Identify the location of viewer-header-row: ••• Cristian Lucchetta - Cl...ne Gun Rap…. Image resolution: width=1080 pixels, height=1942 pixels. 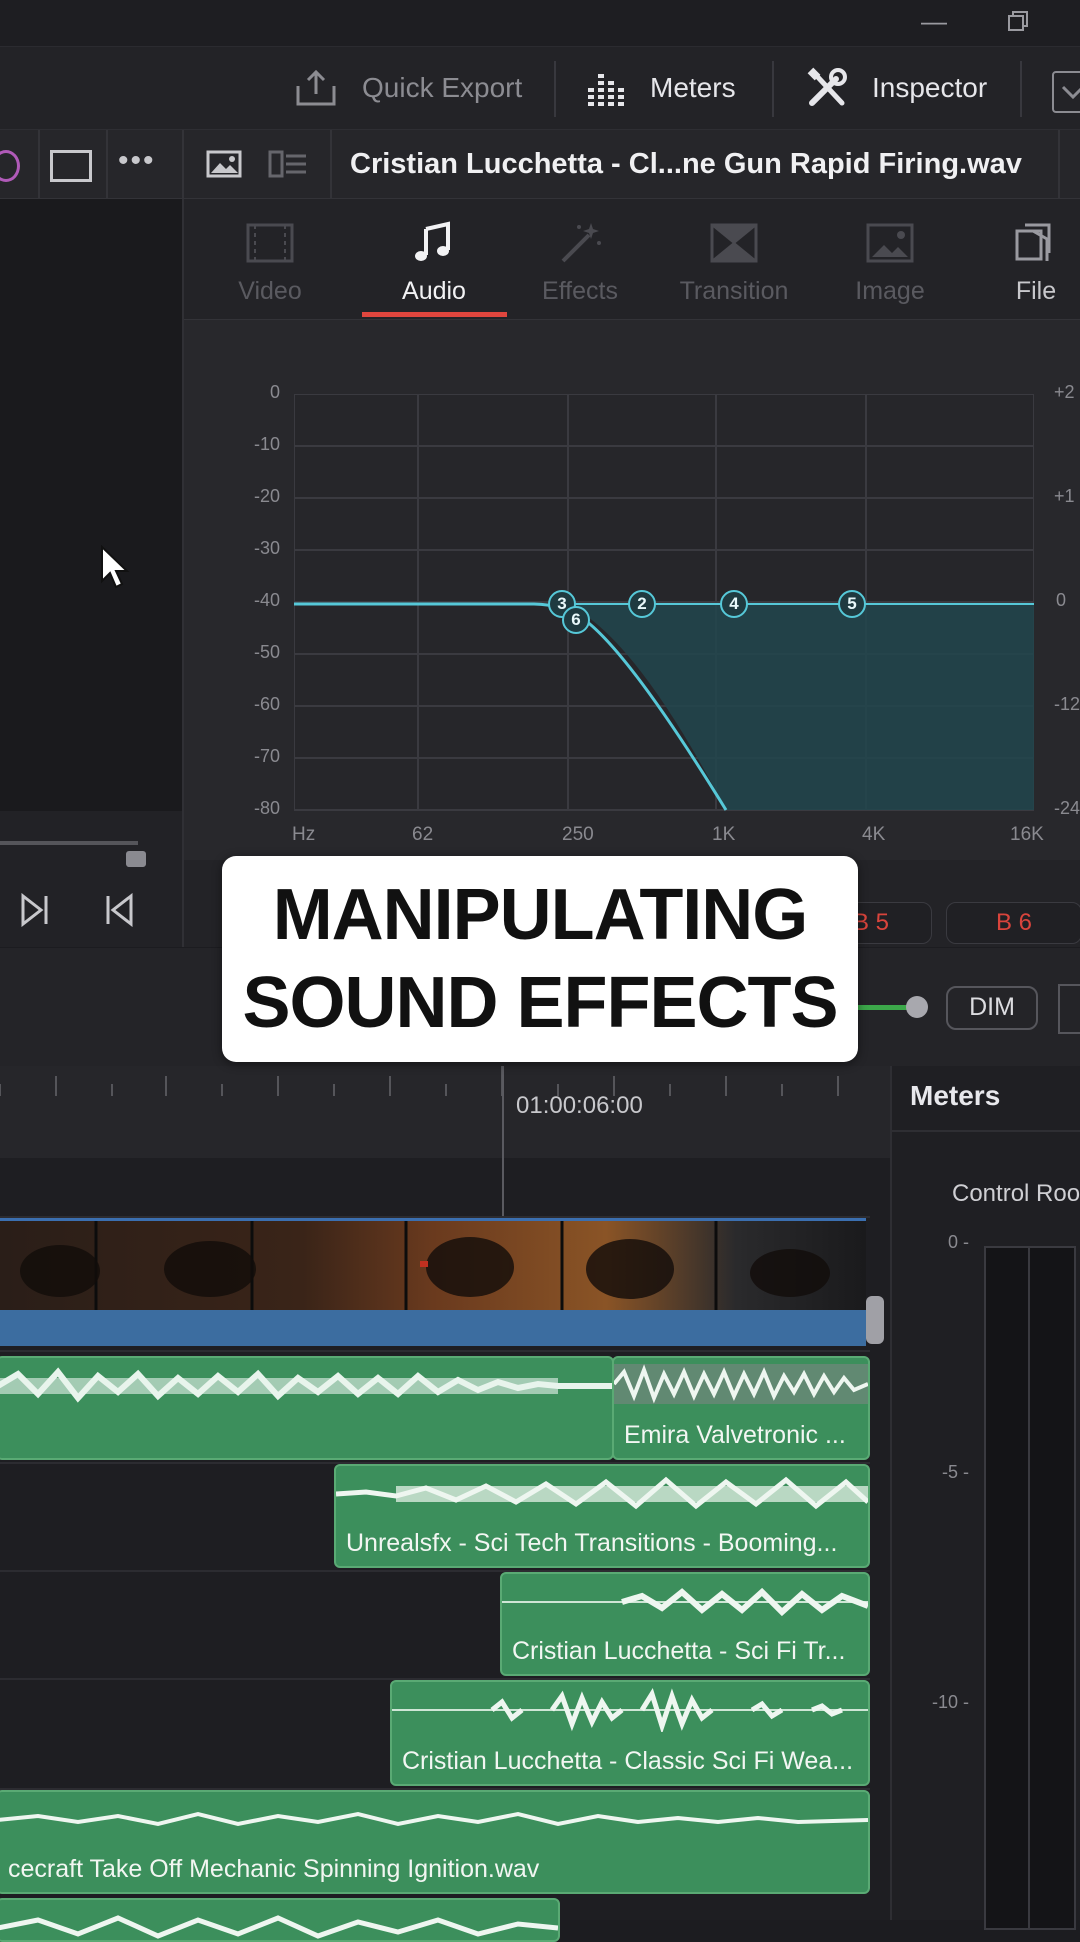
(540, 164).